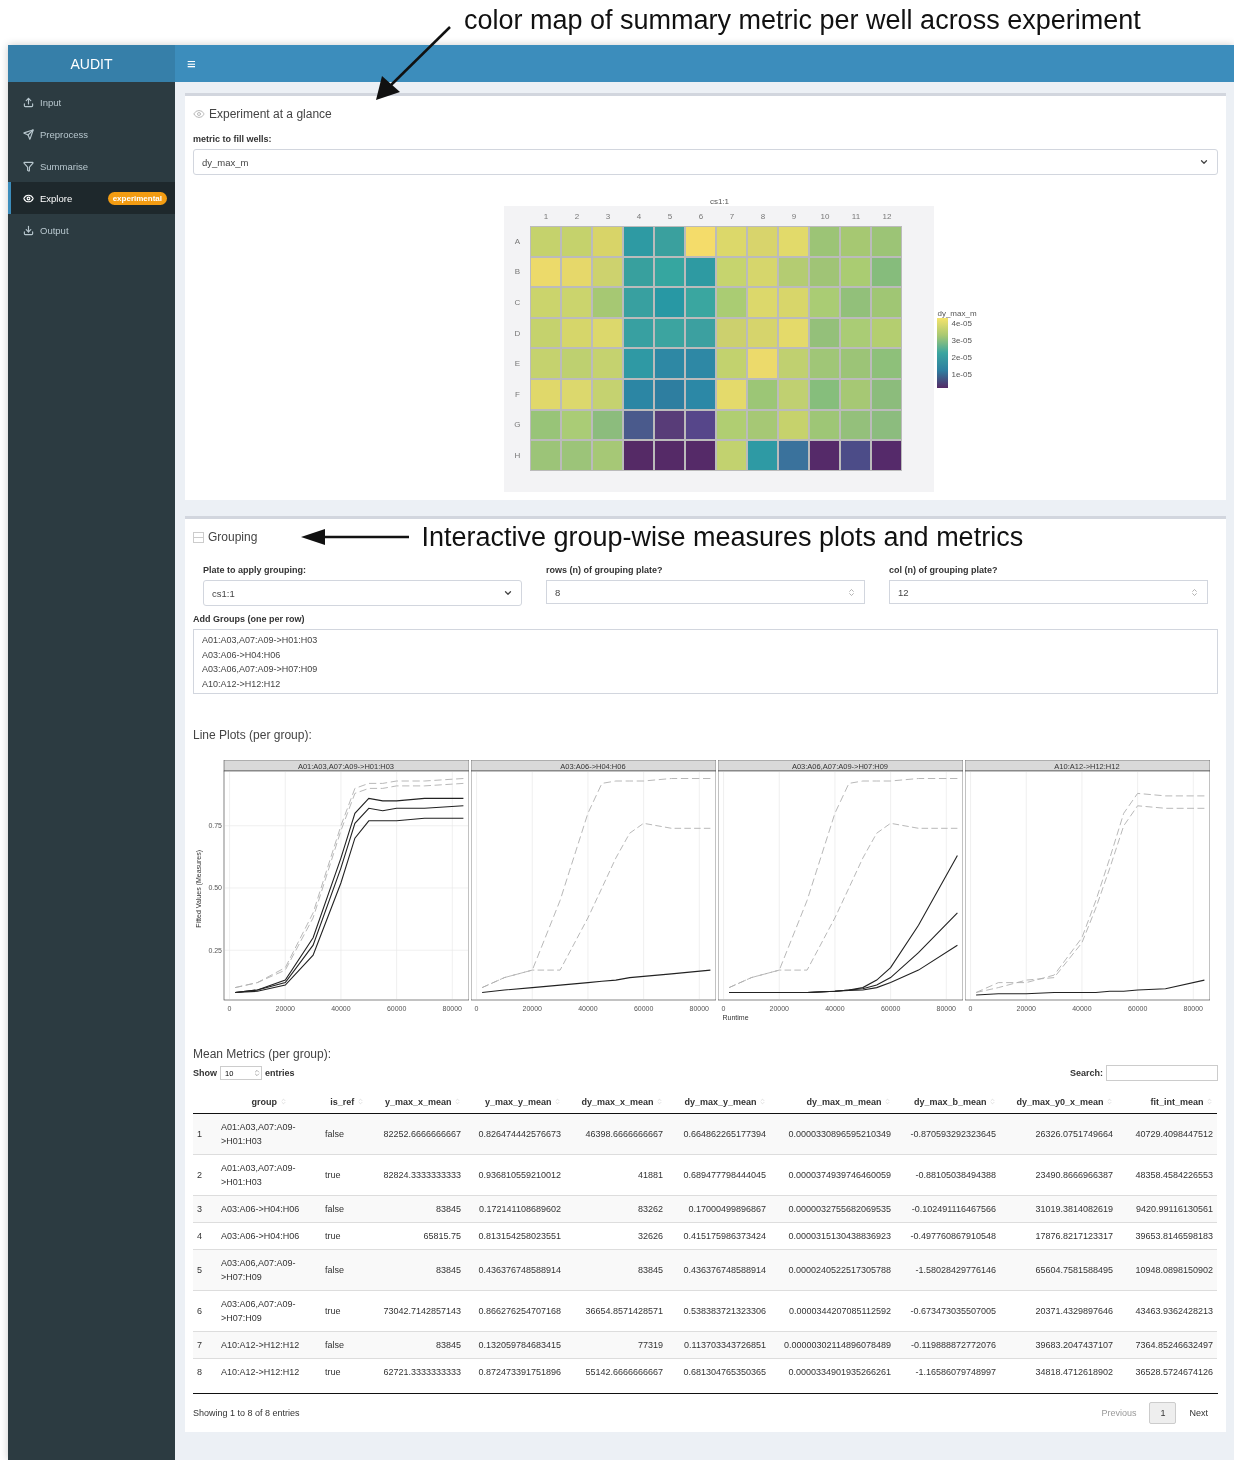 Image resolution: width=1234 pixels, height=1460 pixels. Describe the element at coordinates (517, 364) in the screenshot. I see `row-label: E` at that location.